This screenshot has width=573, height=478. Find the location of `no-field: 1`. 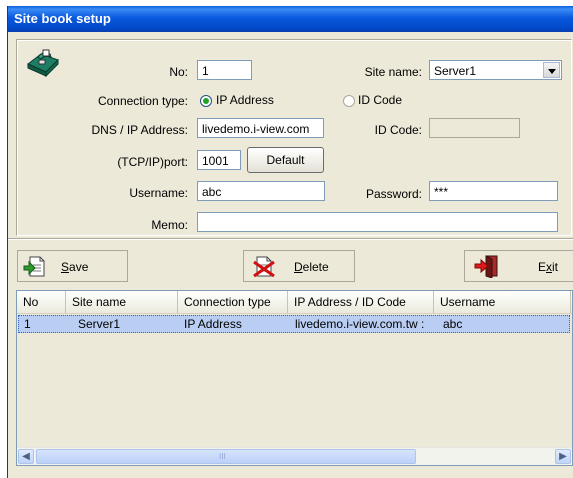

no-field: 1 is located at coordinates (224, 70).